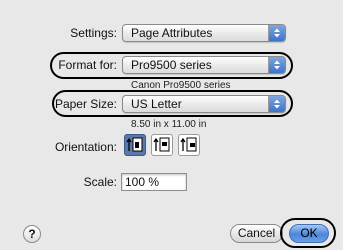  I want to click on scale-label: Scale:, so click(100, 182).